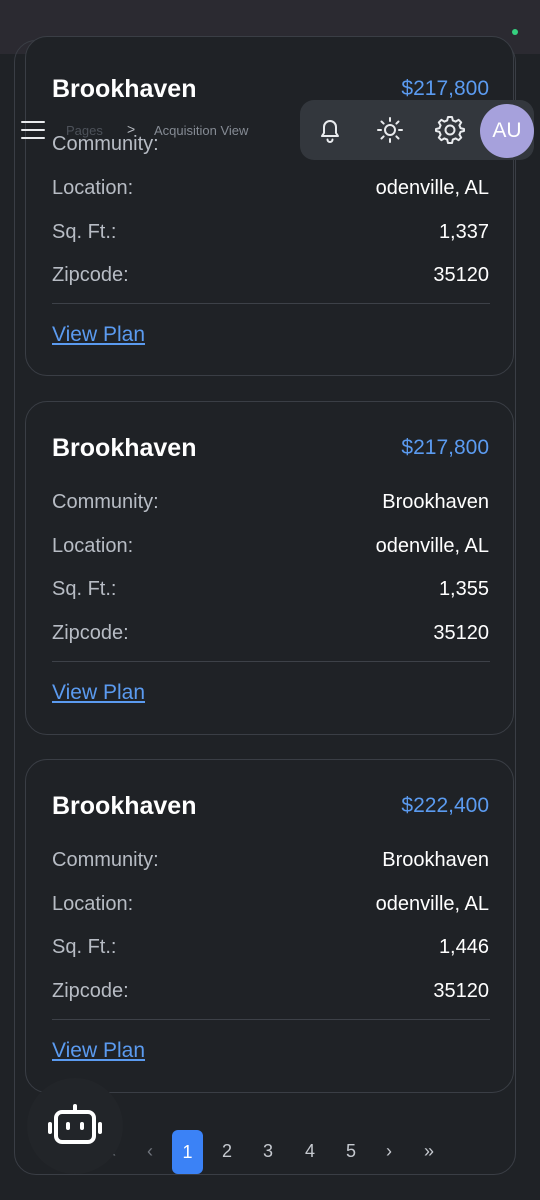 The image size is (540, 1200). What do you see at coordinates (33, 130) in the screenshot?
I see `menu-icon` at bounding box center [33, 130].